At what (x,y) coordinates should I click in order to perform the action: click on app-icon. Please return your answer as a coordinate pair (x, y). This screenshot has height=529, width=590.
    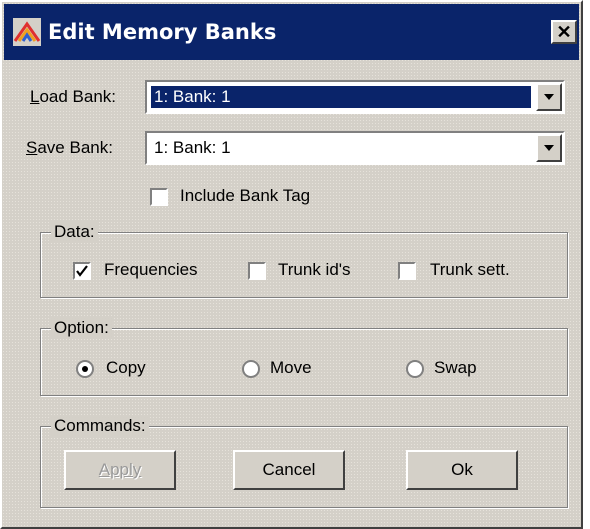
    Looking at the image, I should click on (27, 32).